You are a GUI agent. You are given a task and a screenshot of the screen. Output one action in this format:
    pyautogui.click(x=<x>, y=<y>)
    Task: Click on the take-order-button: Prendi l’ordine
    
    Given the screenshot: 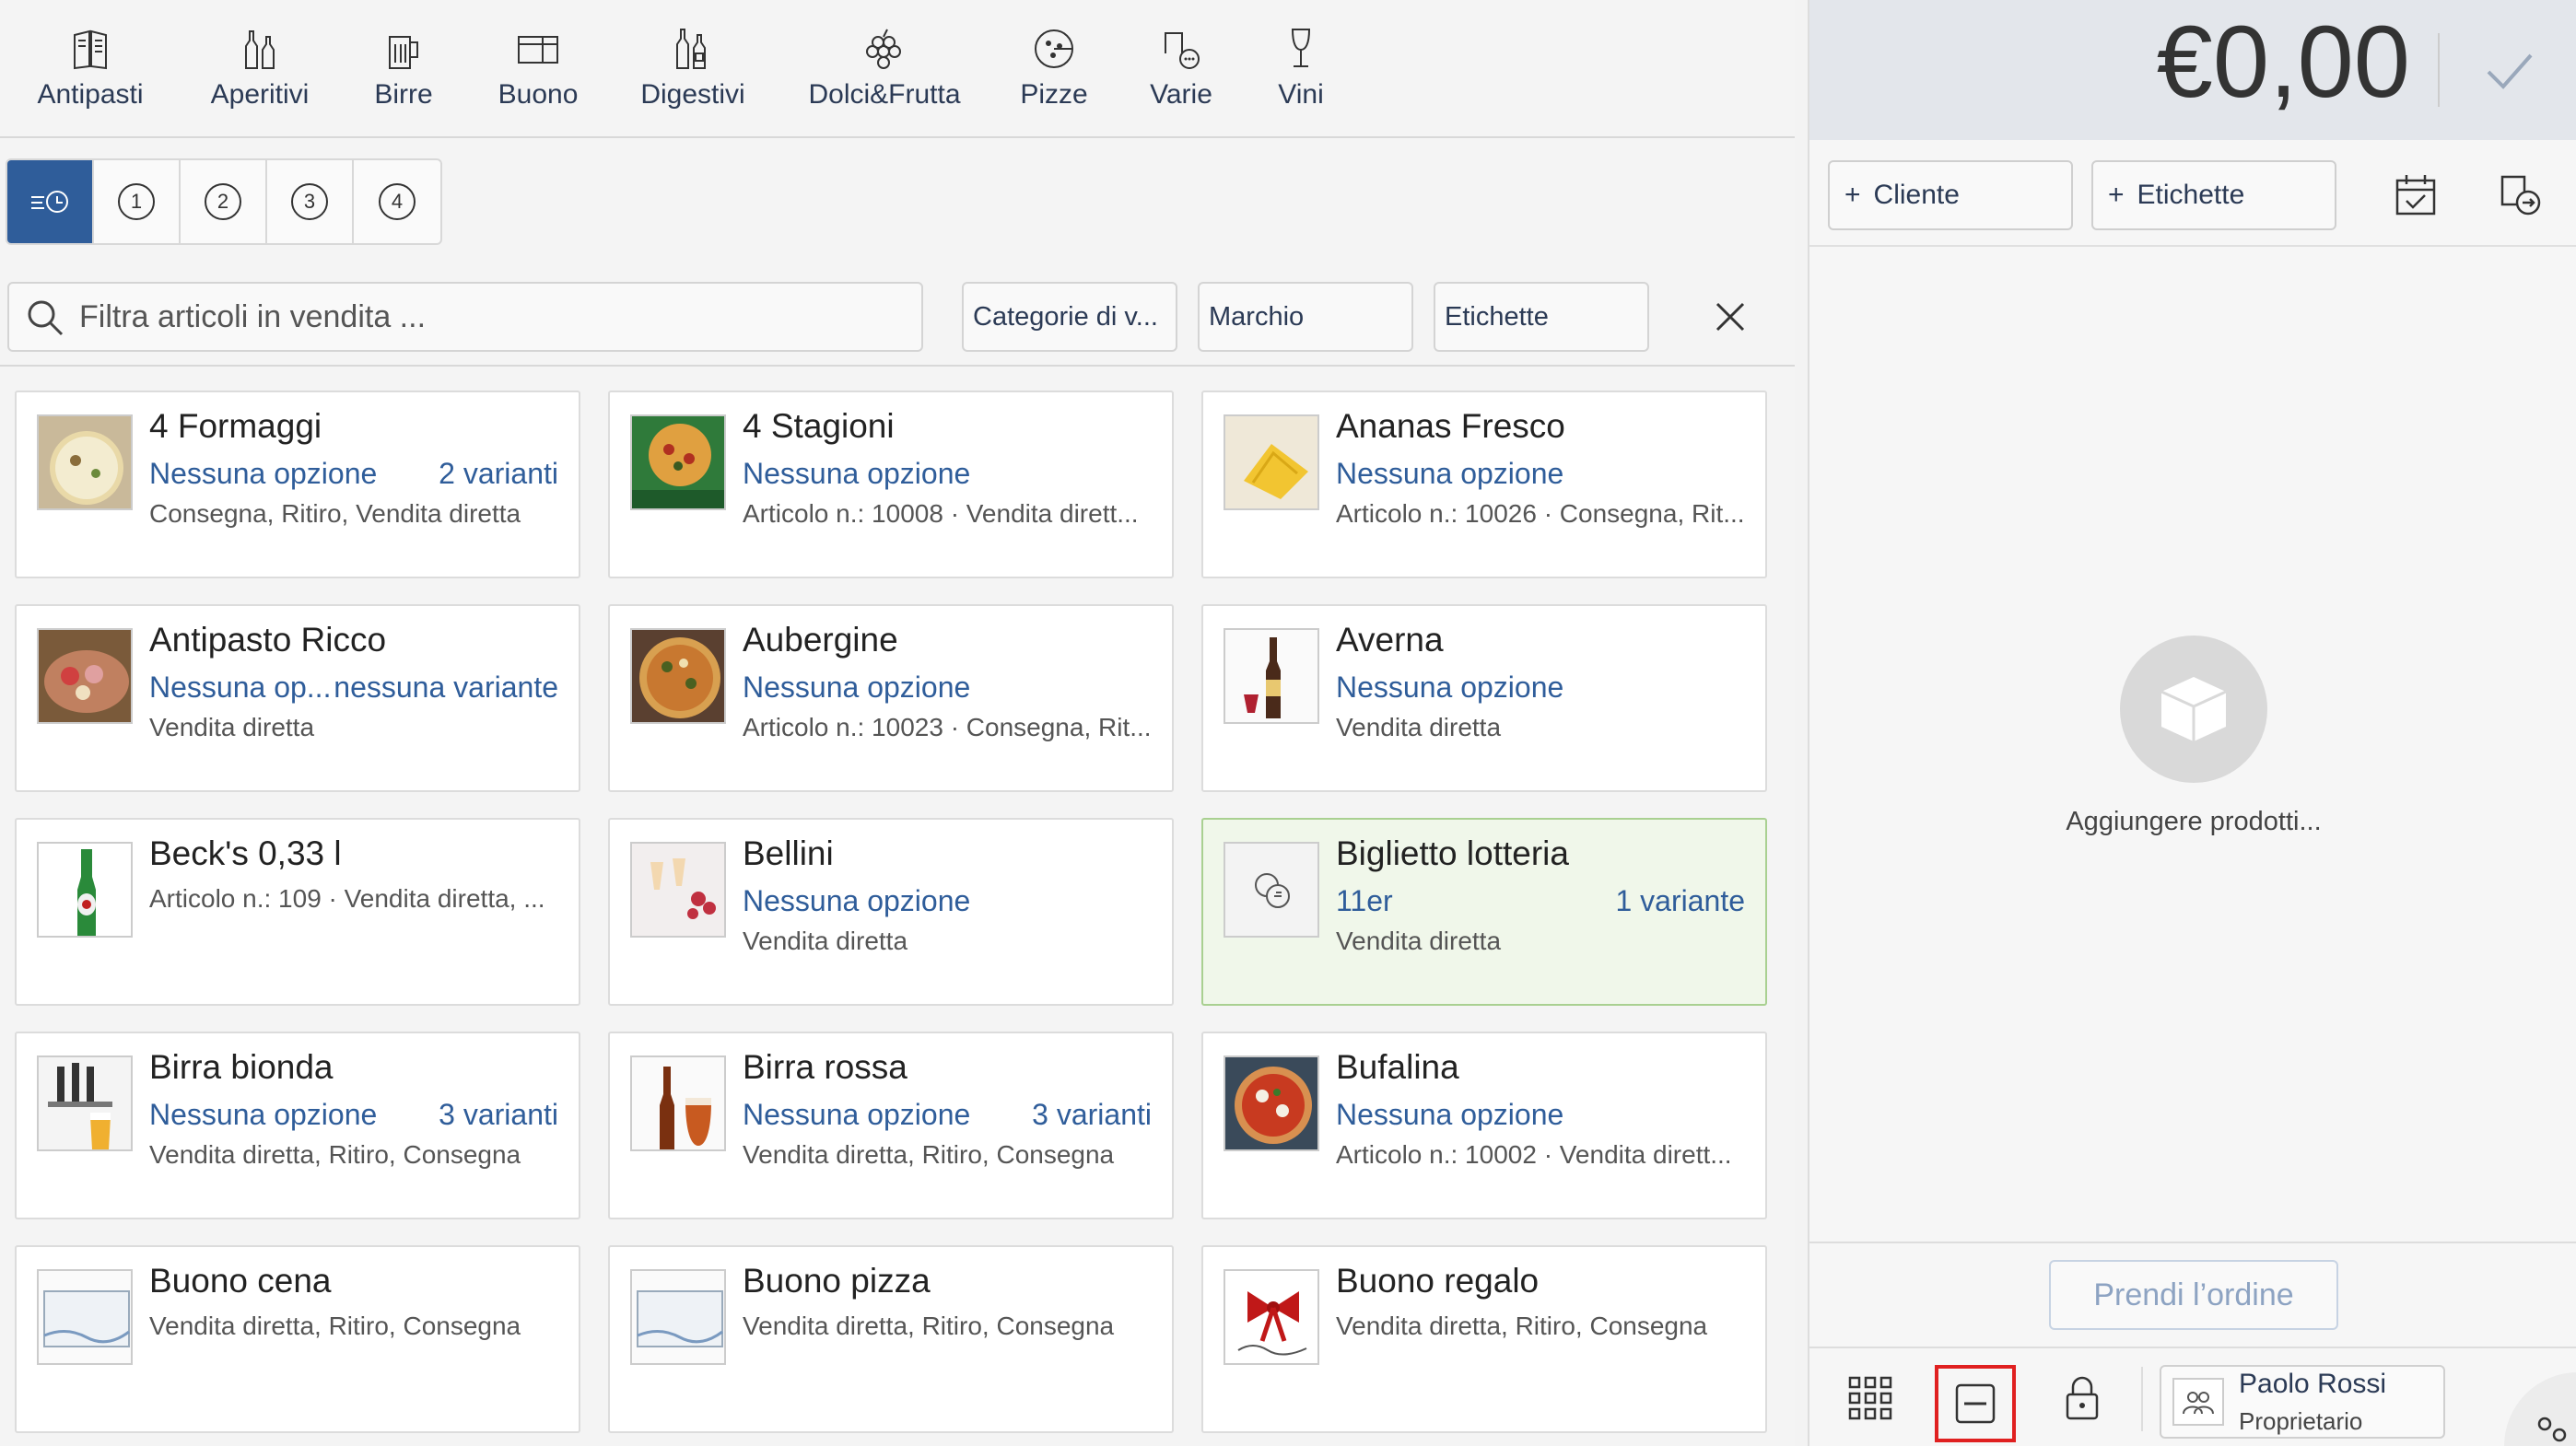 What is the action you would take?
    pyautogui.click(x=2193, y=1295)
    